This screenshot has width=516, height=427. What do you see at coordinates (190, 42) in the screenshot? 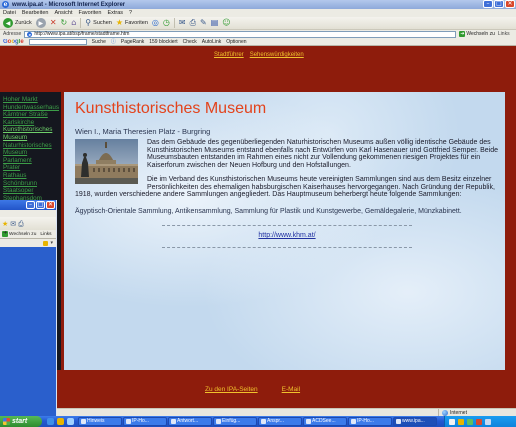
I see `check-button: Check` at bounding box center [190, 42].